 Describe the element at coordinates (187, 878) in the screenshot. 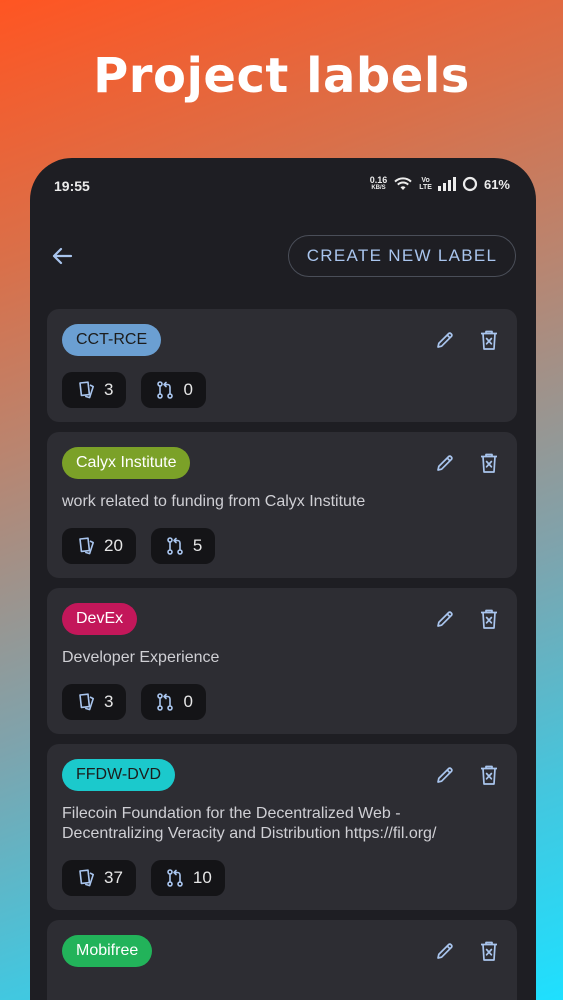

I see `pull-request-count-pill: 10` at that location.